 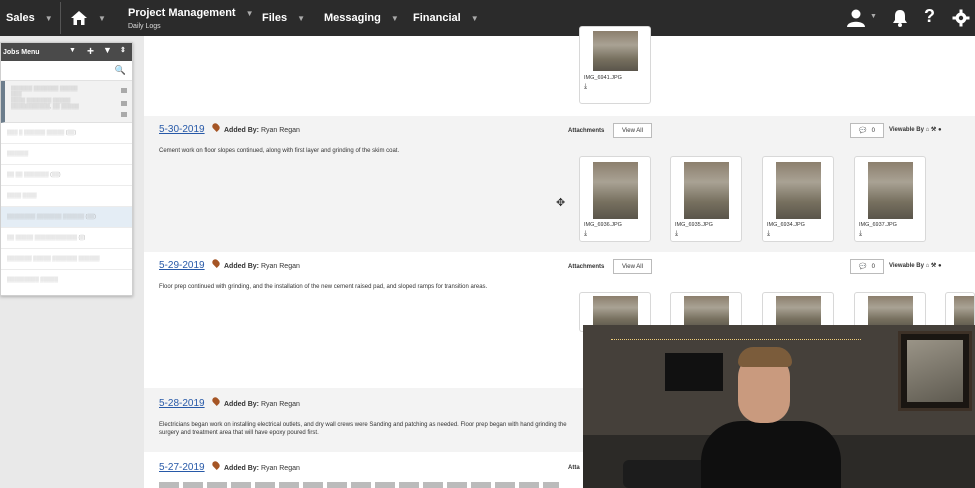 What do you see at coordinates (66, 280) in the screenshot?
I see `job-list-item: ▒▒▒▒▒▒▒▒▒ ▒▒▒▒▒` at bounding box center [66, 280].